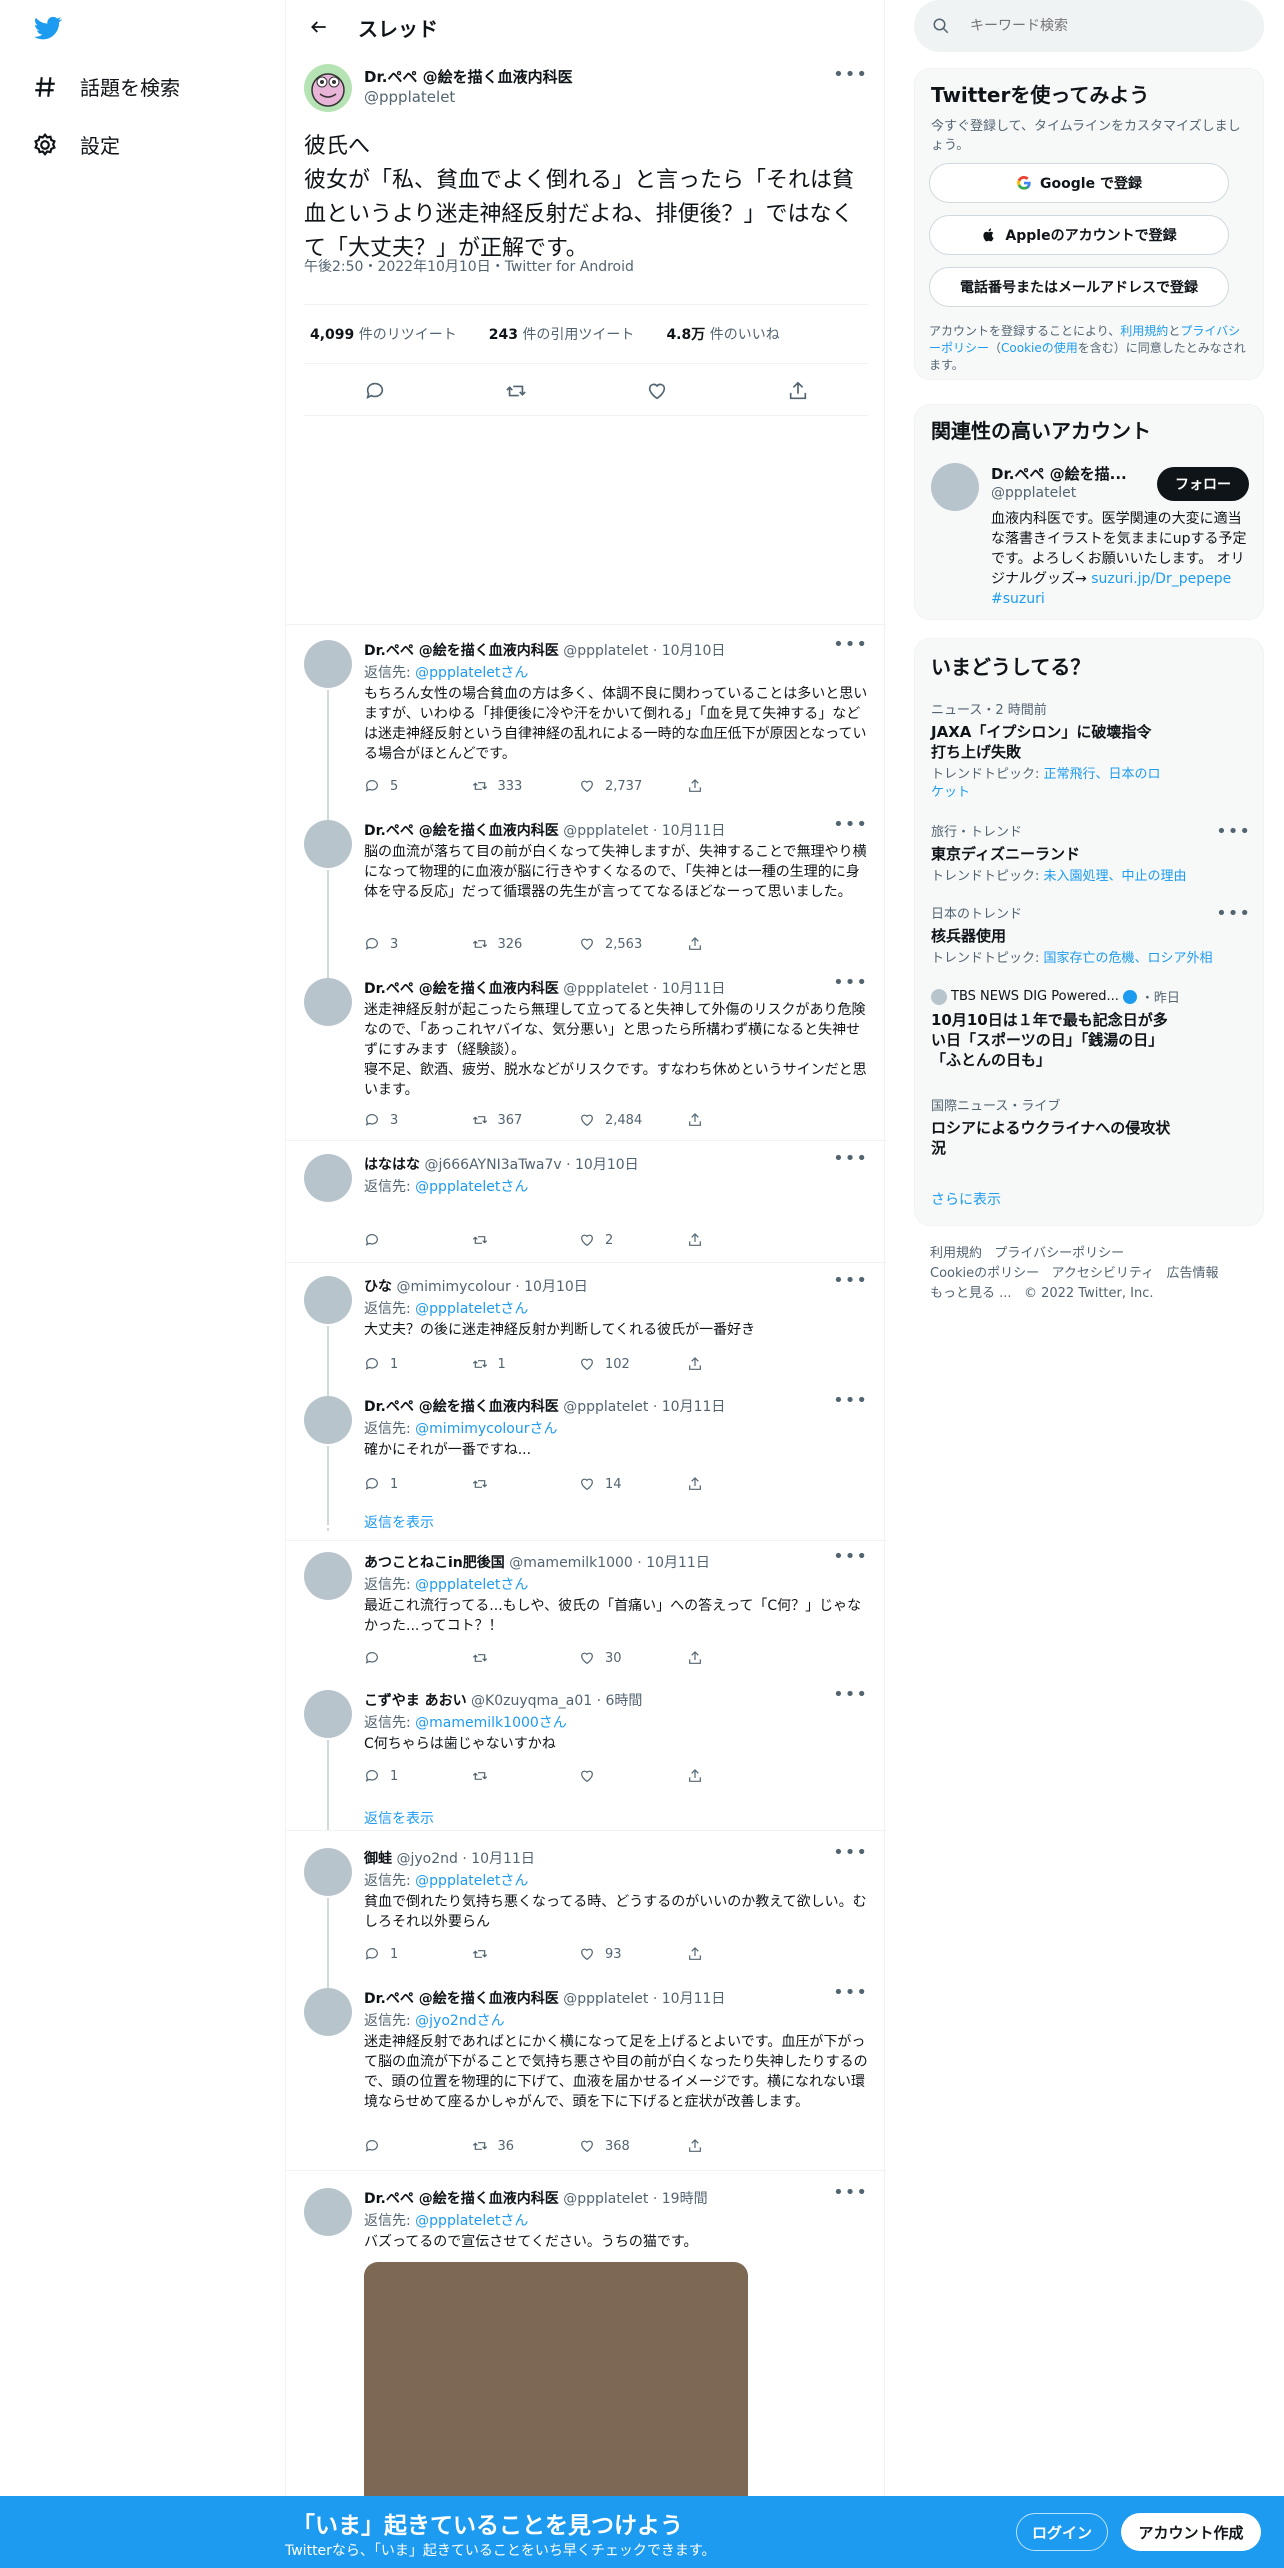  I want to click on reply-to-handle: @mamemilk1000, so click(477, 1723).